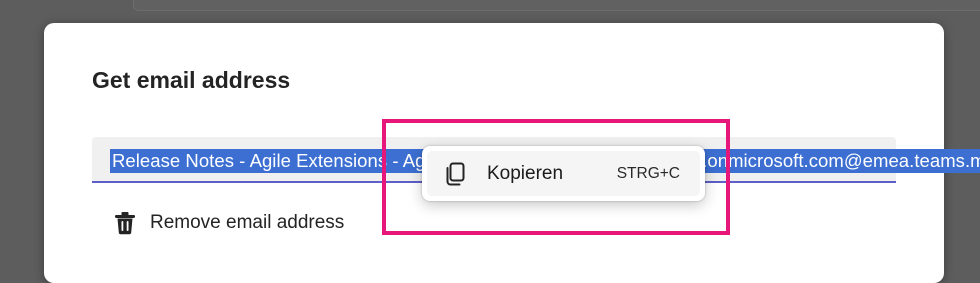 This screenshot has height=283, width=980. Describe the element at coordinates (525, 173) in the screenshot. I see `menu-item-copy-label: Kopieren` at that location.